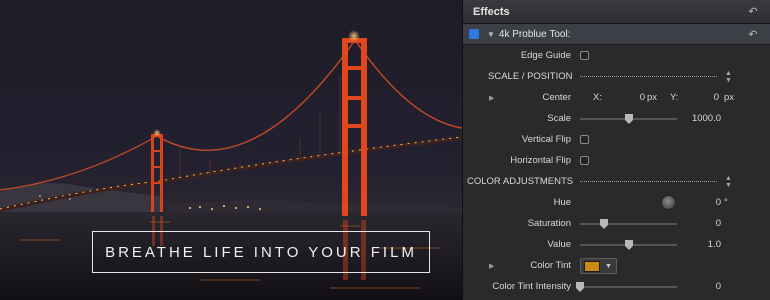 This screenshot has height=300, width=770. I want to click on color-adjustments-row: COLOR ADJUSTMENTS ▲ ▼, so click(616, 181).